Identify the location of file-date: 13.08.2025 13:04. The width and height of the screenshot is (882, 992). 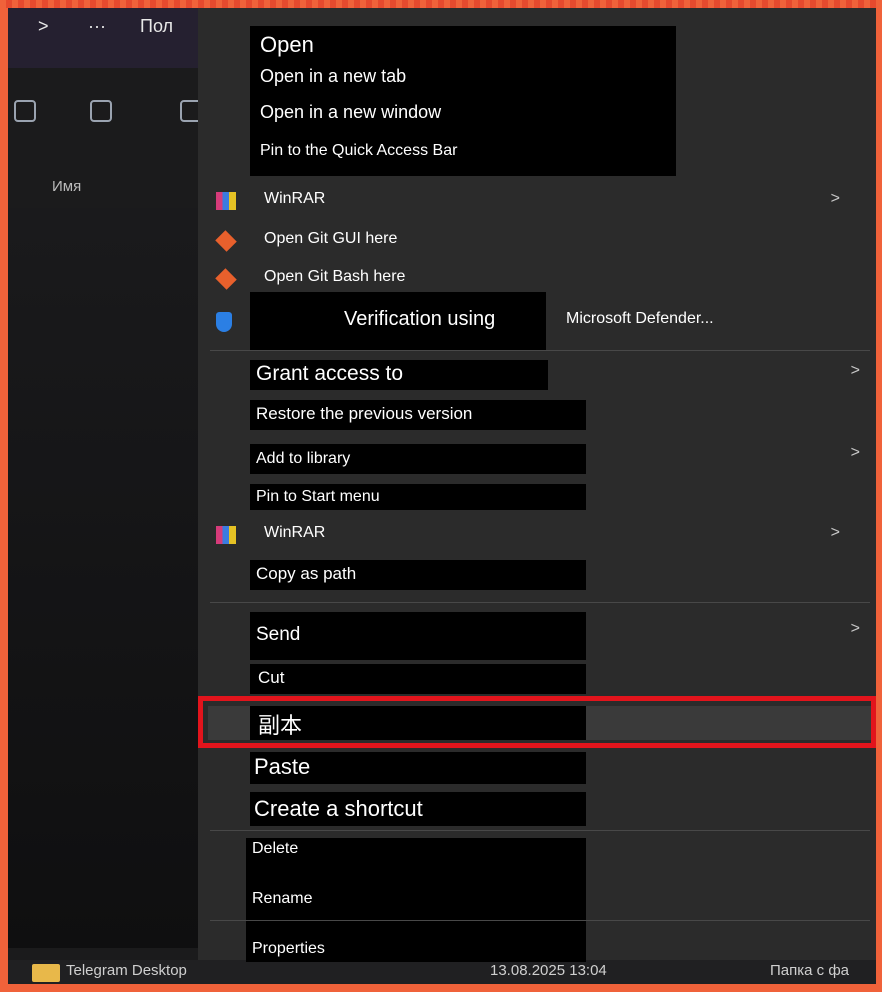
(548, 970).